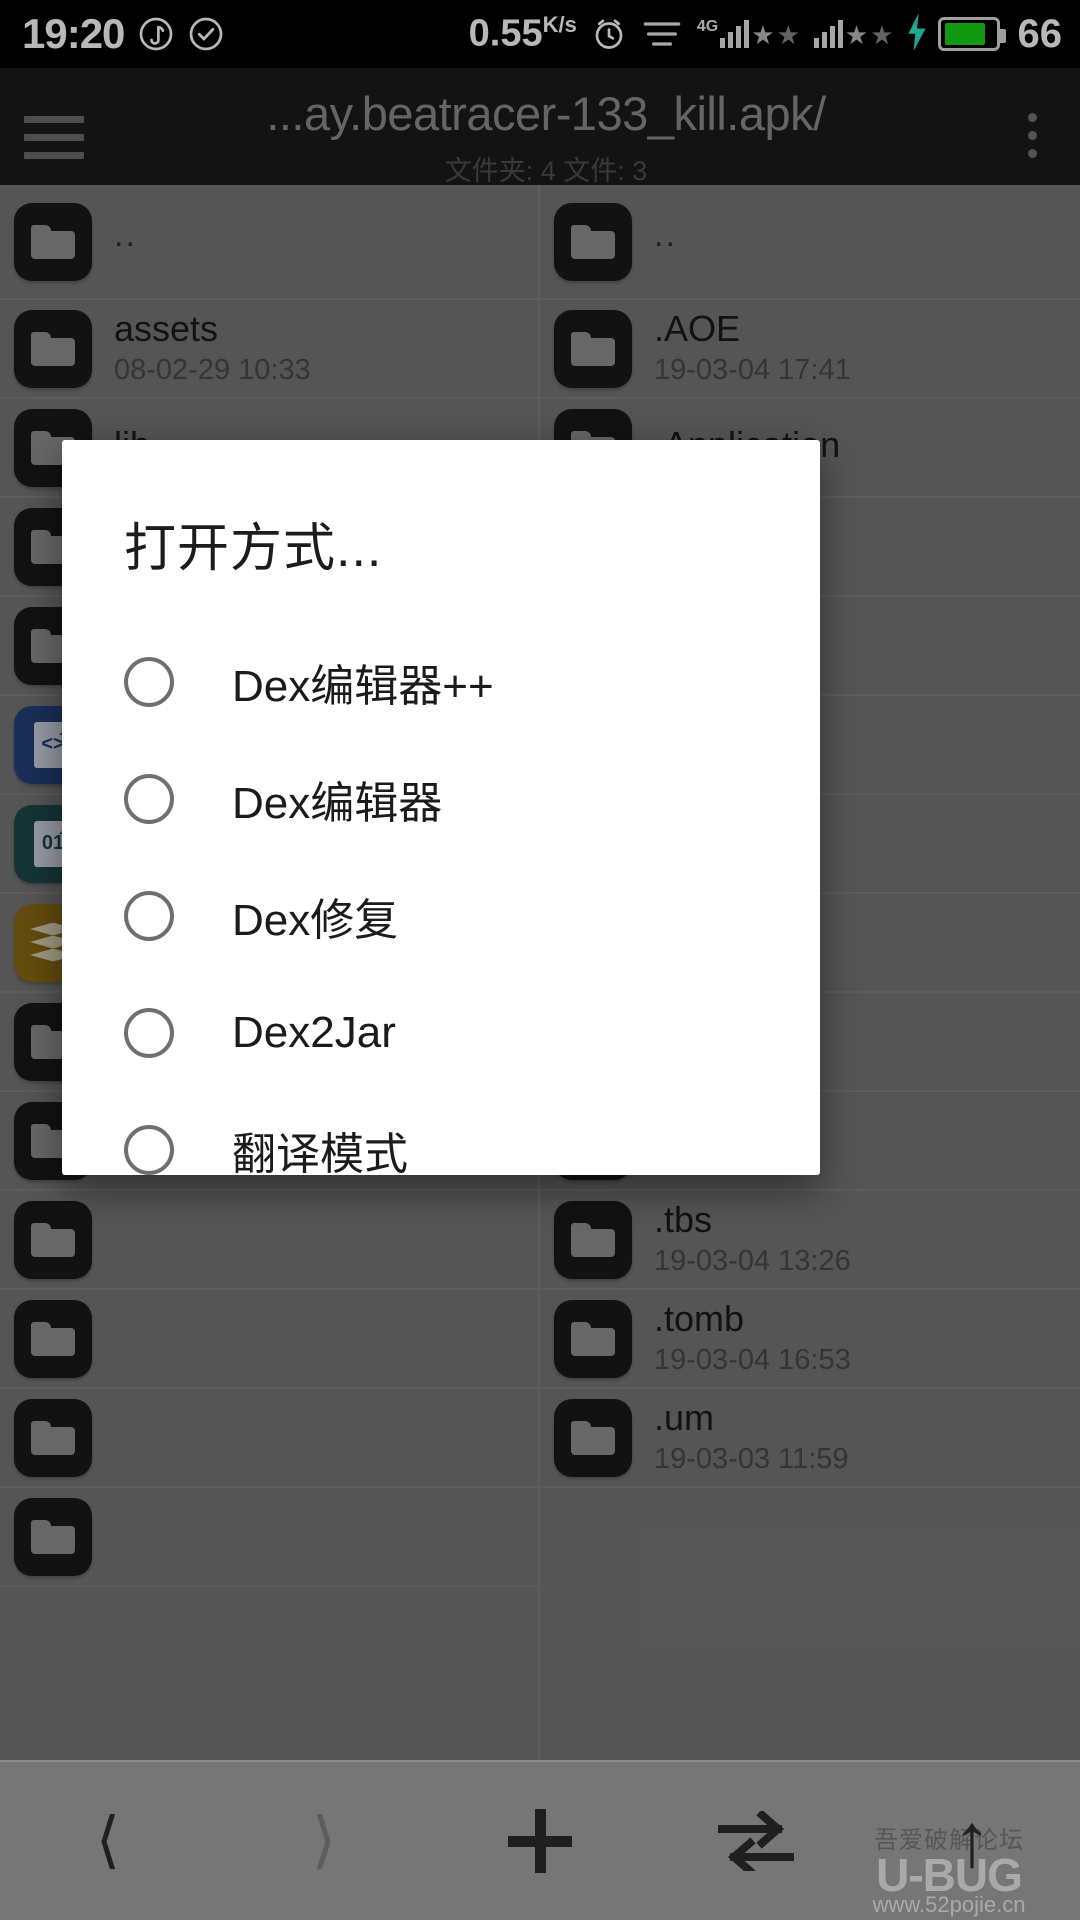  I want to click on back-button: ⟨, so click(108, 1840).